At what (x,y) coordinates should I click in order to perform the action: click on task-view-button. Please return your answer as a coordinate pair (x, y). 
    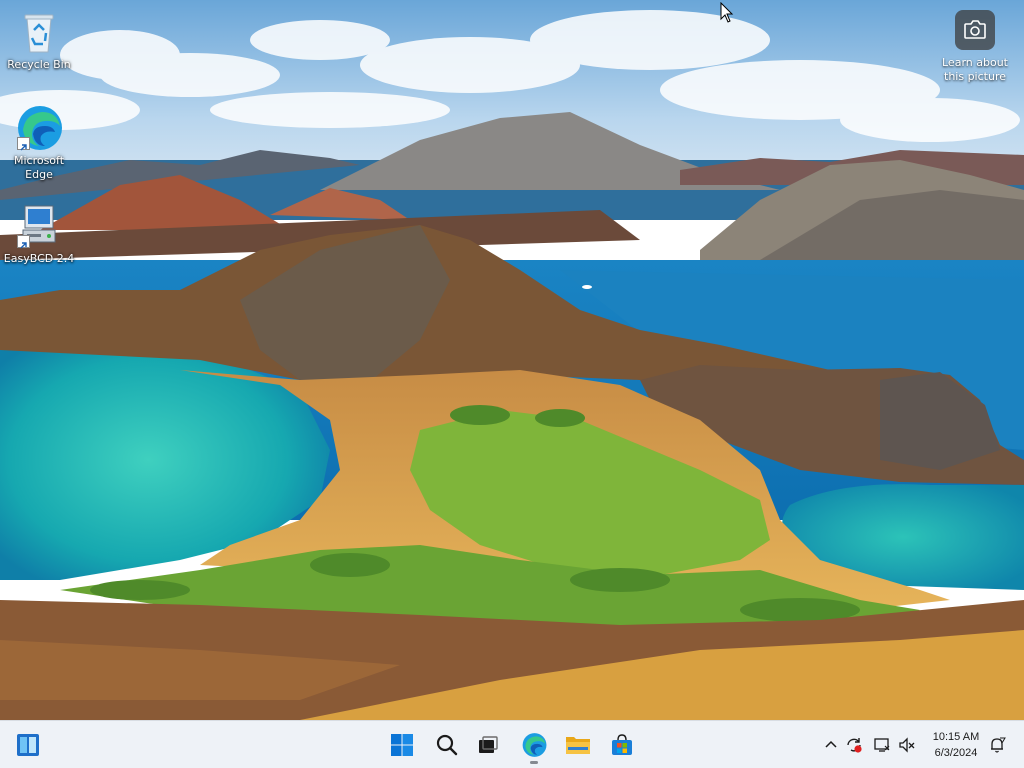
    Looking at the image, I should click on (488, 745).